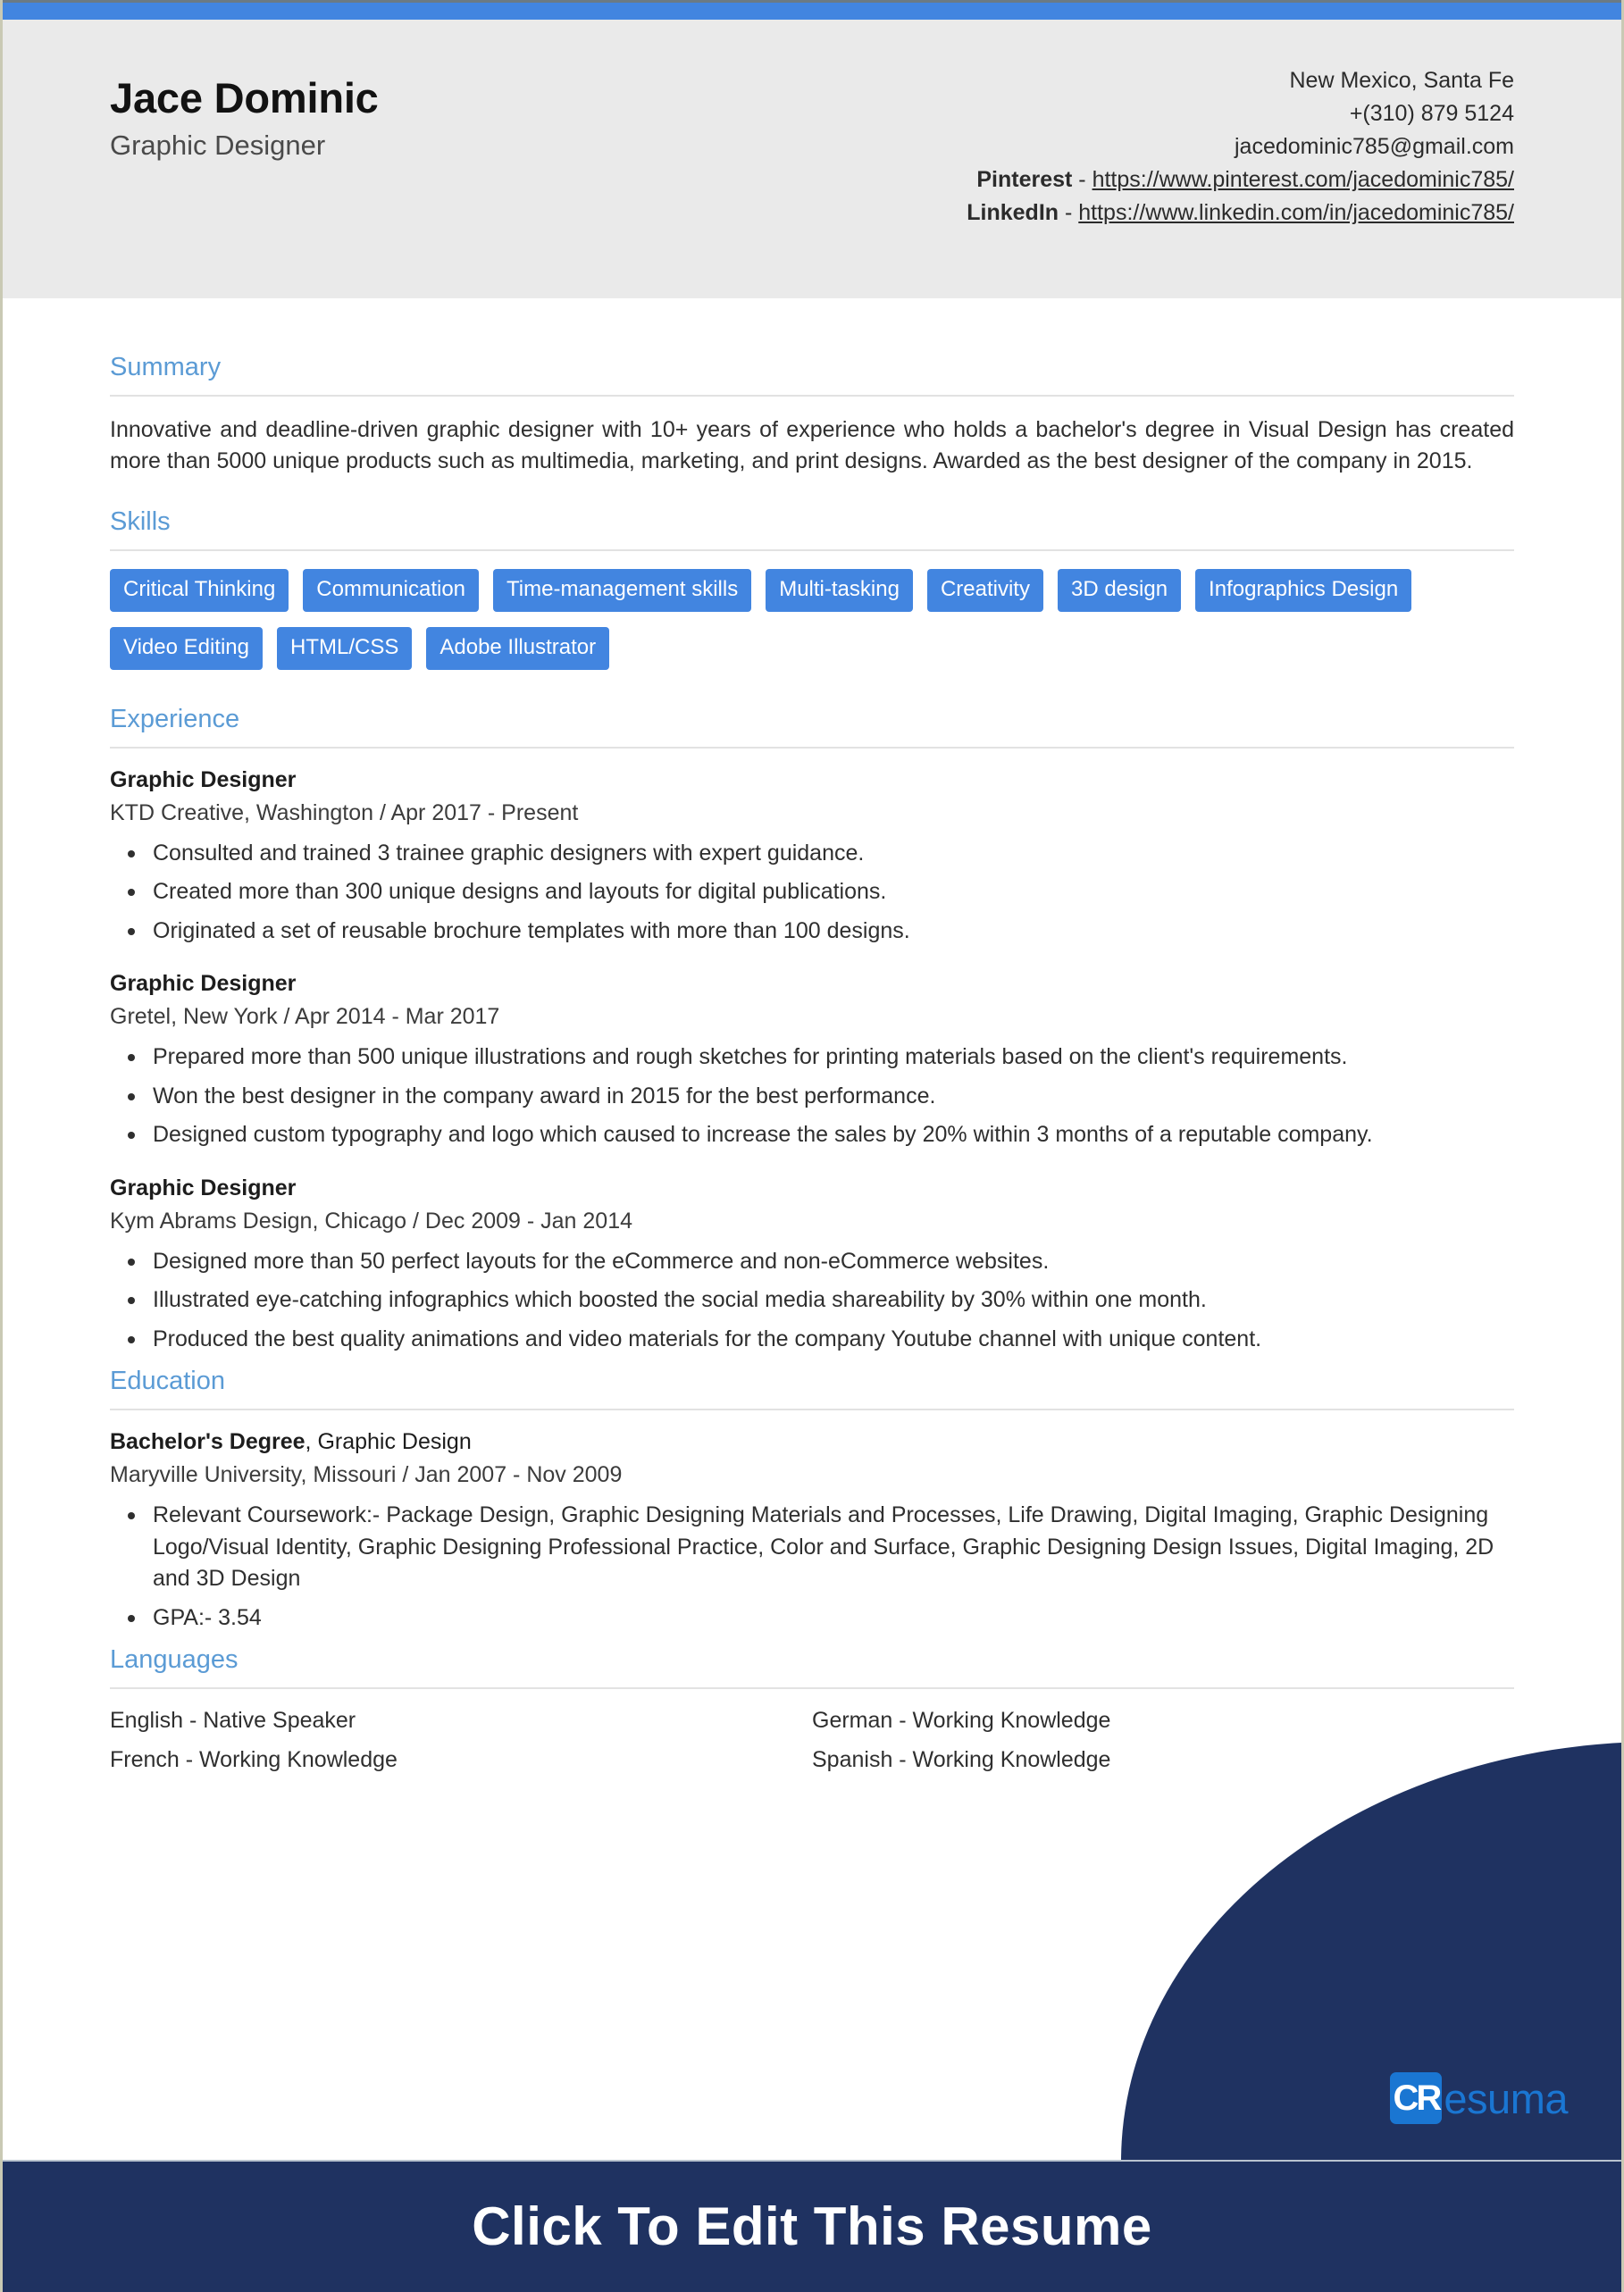 The image size is (1624, 2292). Describe the element at coordinates (166, 367) in the screenshot. I see `summary-heading: Summary` at that location.